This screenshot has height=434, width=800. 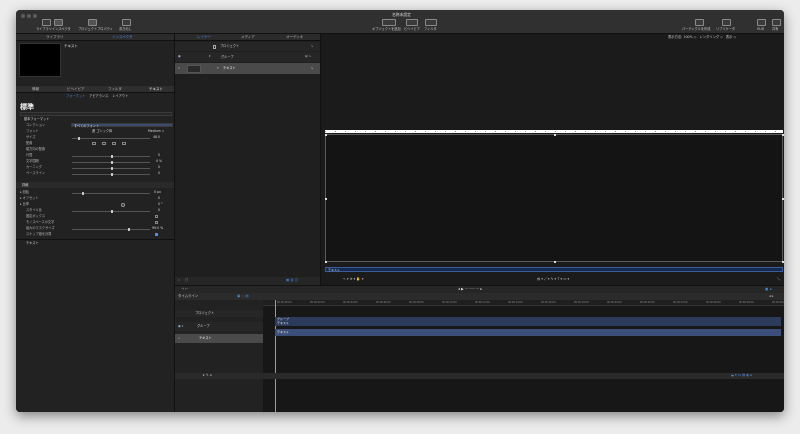 What do you see at coordinates (386, 29) in the screenshot?
I see `add-object-label: オブジェクトを追加` at bounding box center [386, 29].